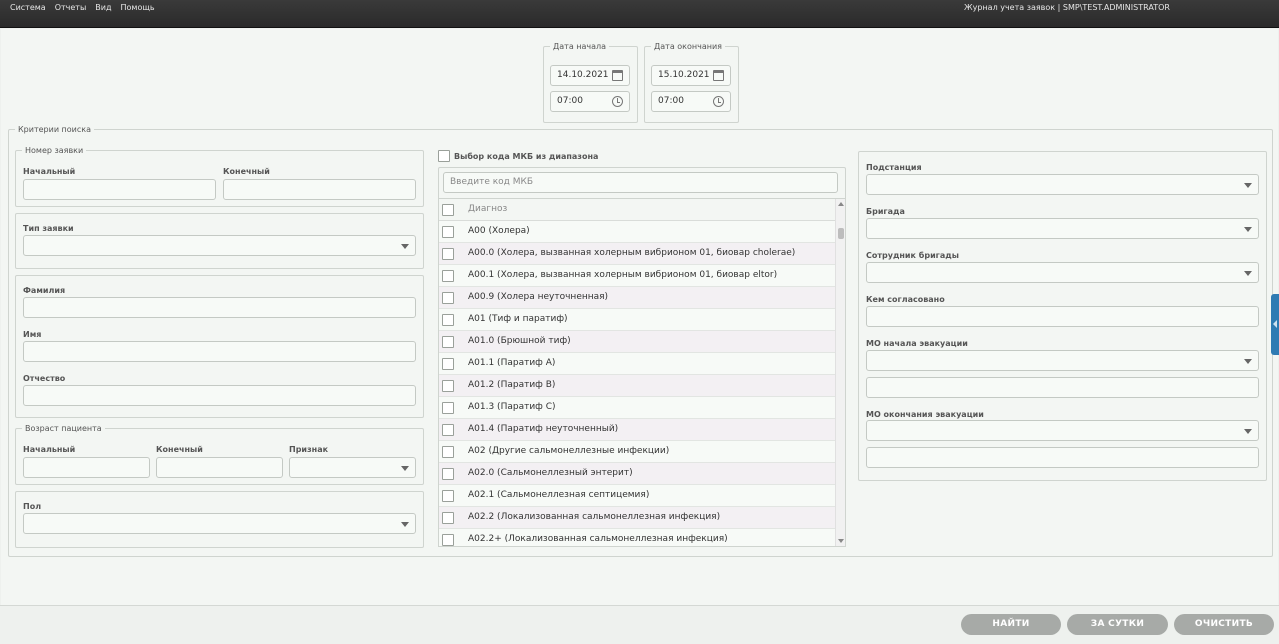  Describe the element at coordinates (637, 342) in the screenshot. I see `mkb-row: A01.0 (Брюшной тиф)` at that location.